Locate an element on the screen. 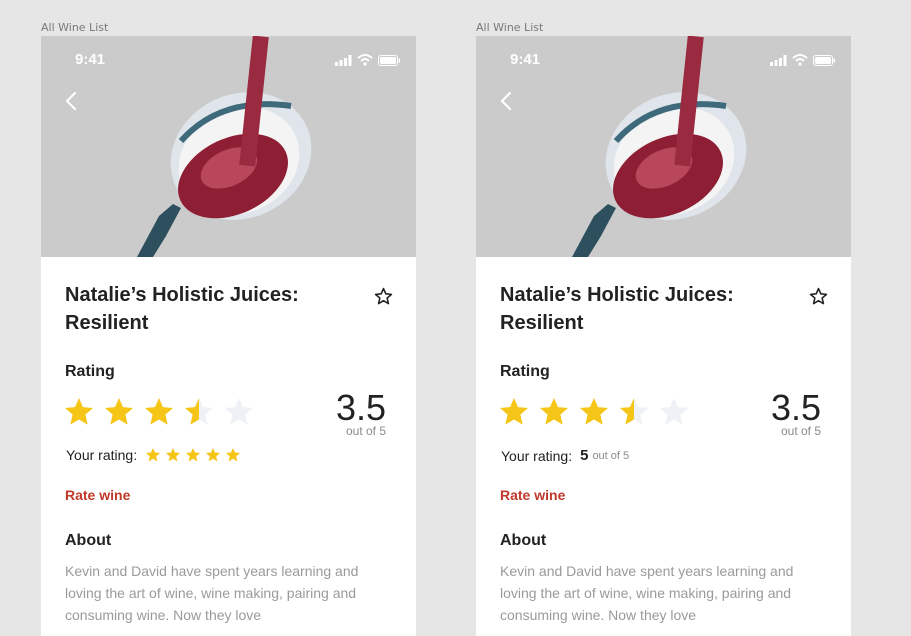 This screenshot has height=636, width=911. your-rating-out-of: out of 5 is located at coordinates (611, 455).